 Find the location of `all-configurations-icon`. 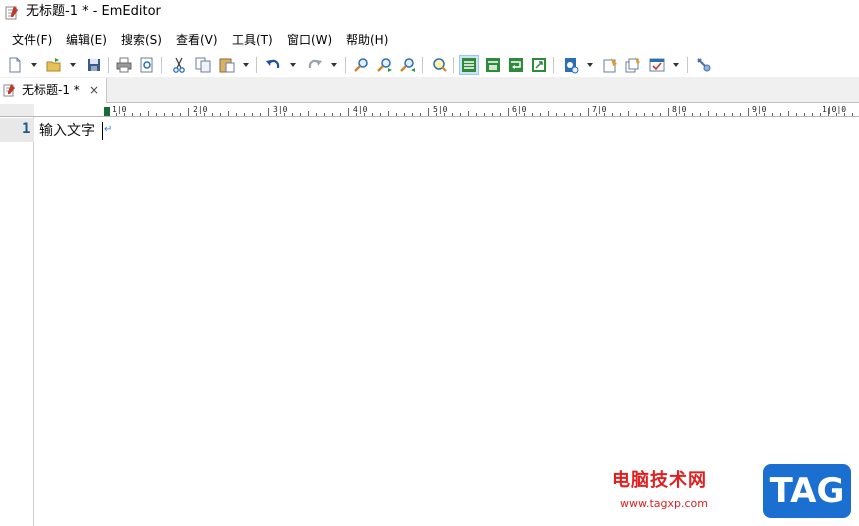

all-configurations-icon is located at coordinates (632, 65).